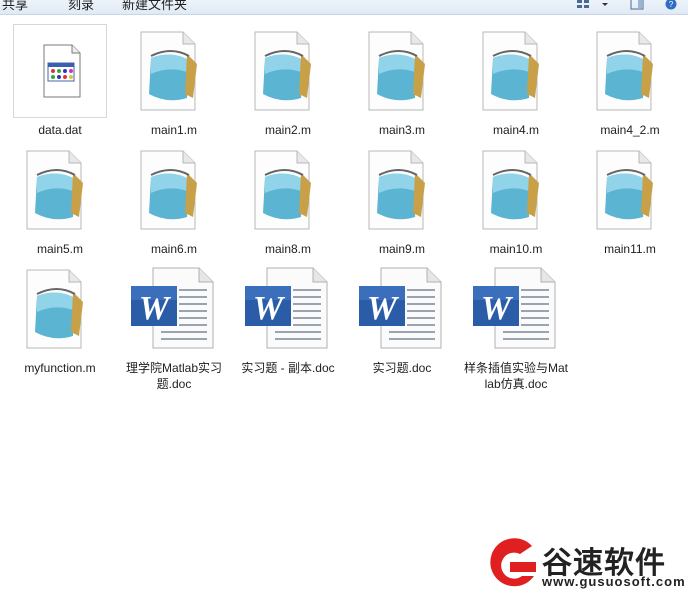  I want to click on file-item: W 实习题.doc, so click(402, 319).